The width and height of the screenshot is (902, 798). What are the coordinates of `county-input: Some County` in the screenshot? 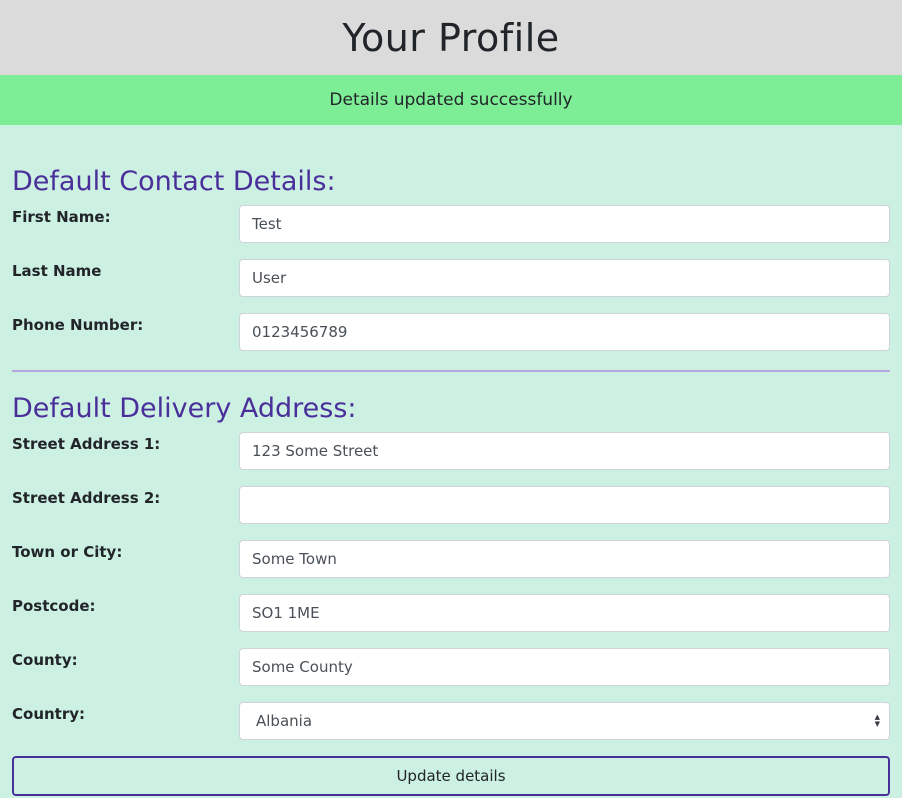 It's located at (564, 667).